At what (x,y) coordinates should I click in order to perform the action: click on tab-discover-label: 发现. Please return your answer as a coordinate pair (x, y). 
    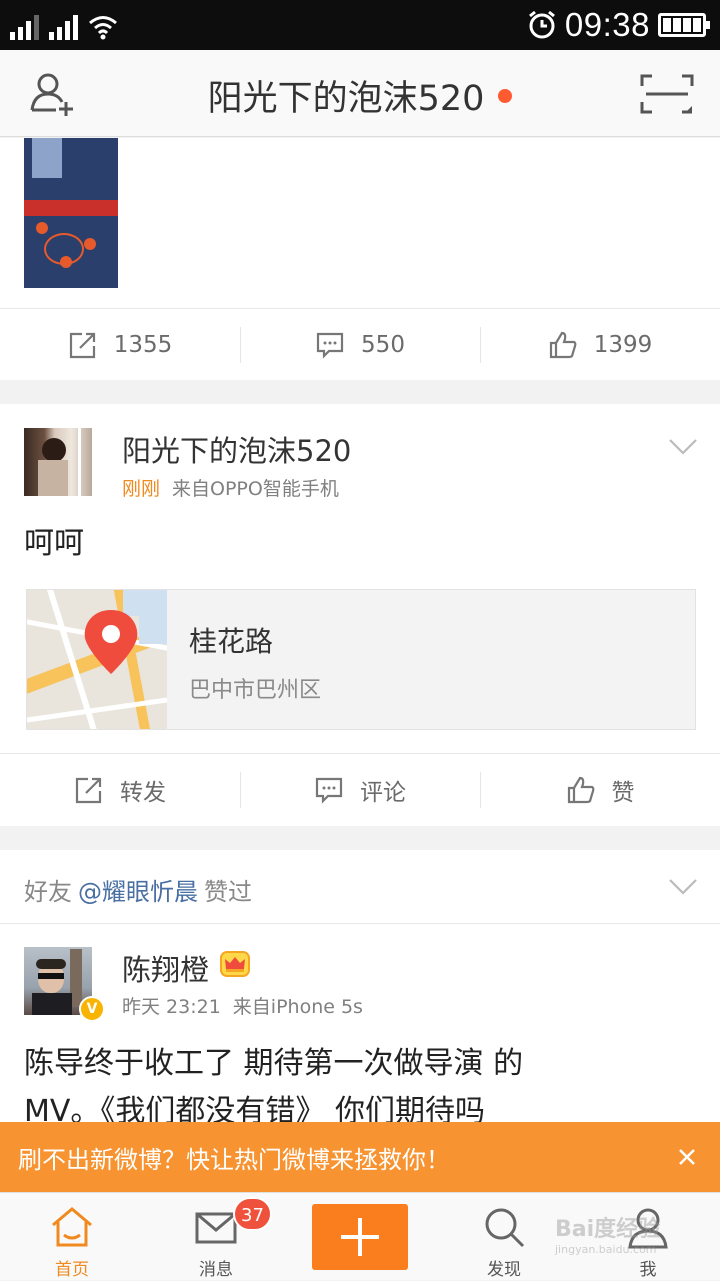
    Looking at the image, I should click on (504, 1270).